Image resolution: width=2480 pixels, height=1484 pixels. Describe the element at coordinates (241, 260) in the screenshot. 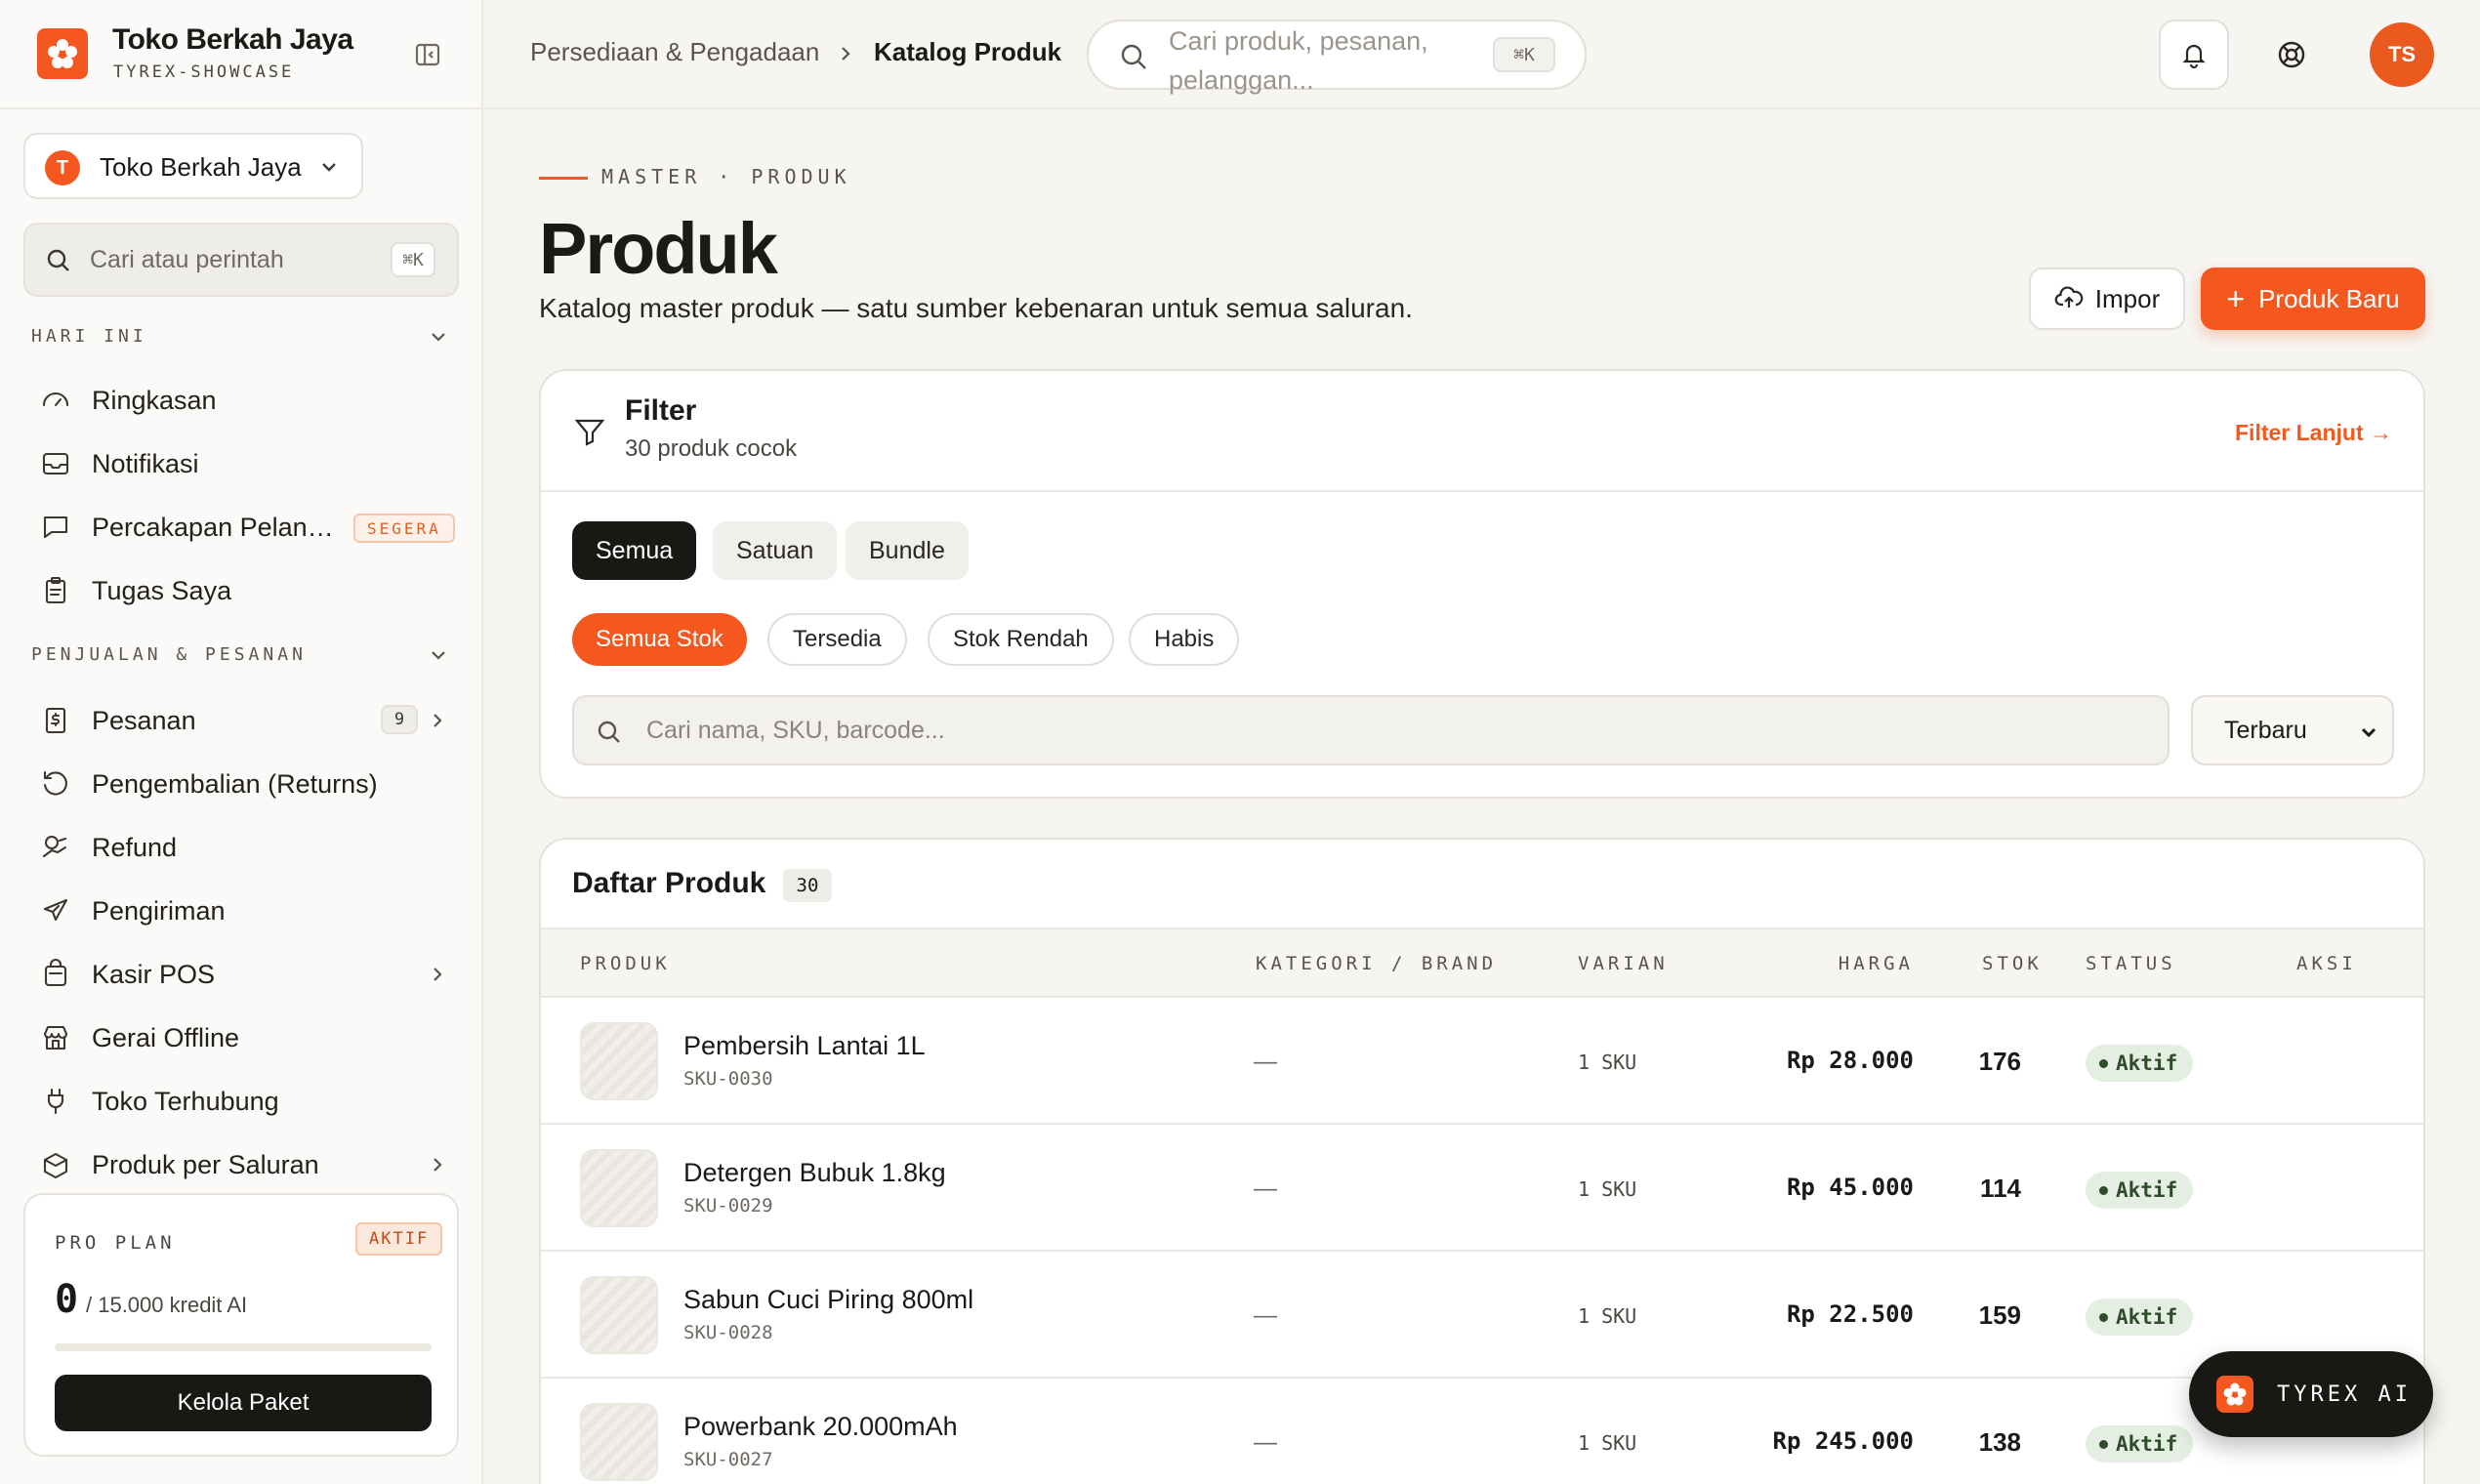

I see `sidebar-search: Cari atau perintah ⌘K` at that location.